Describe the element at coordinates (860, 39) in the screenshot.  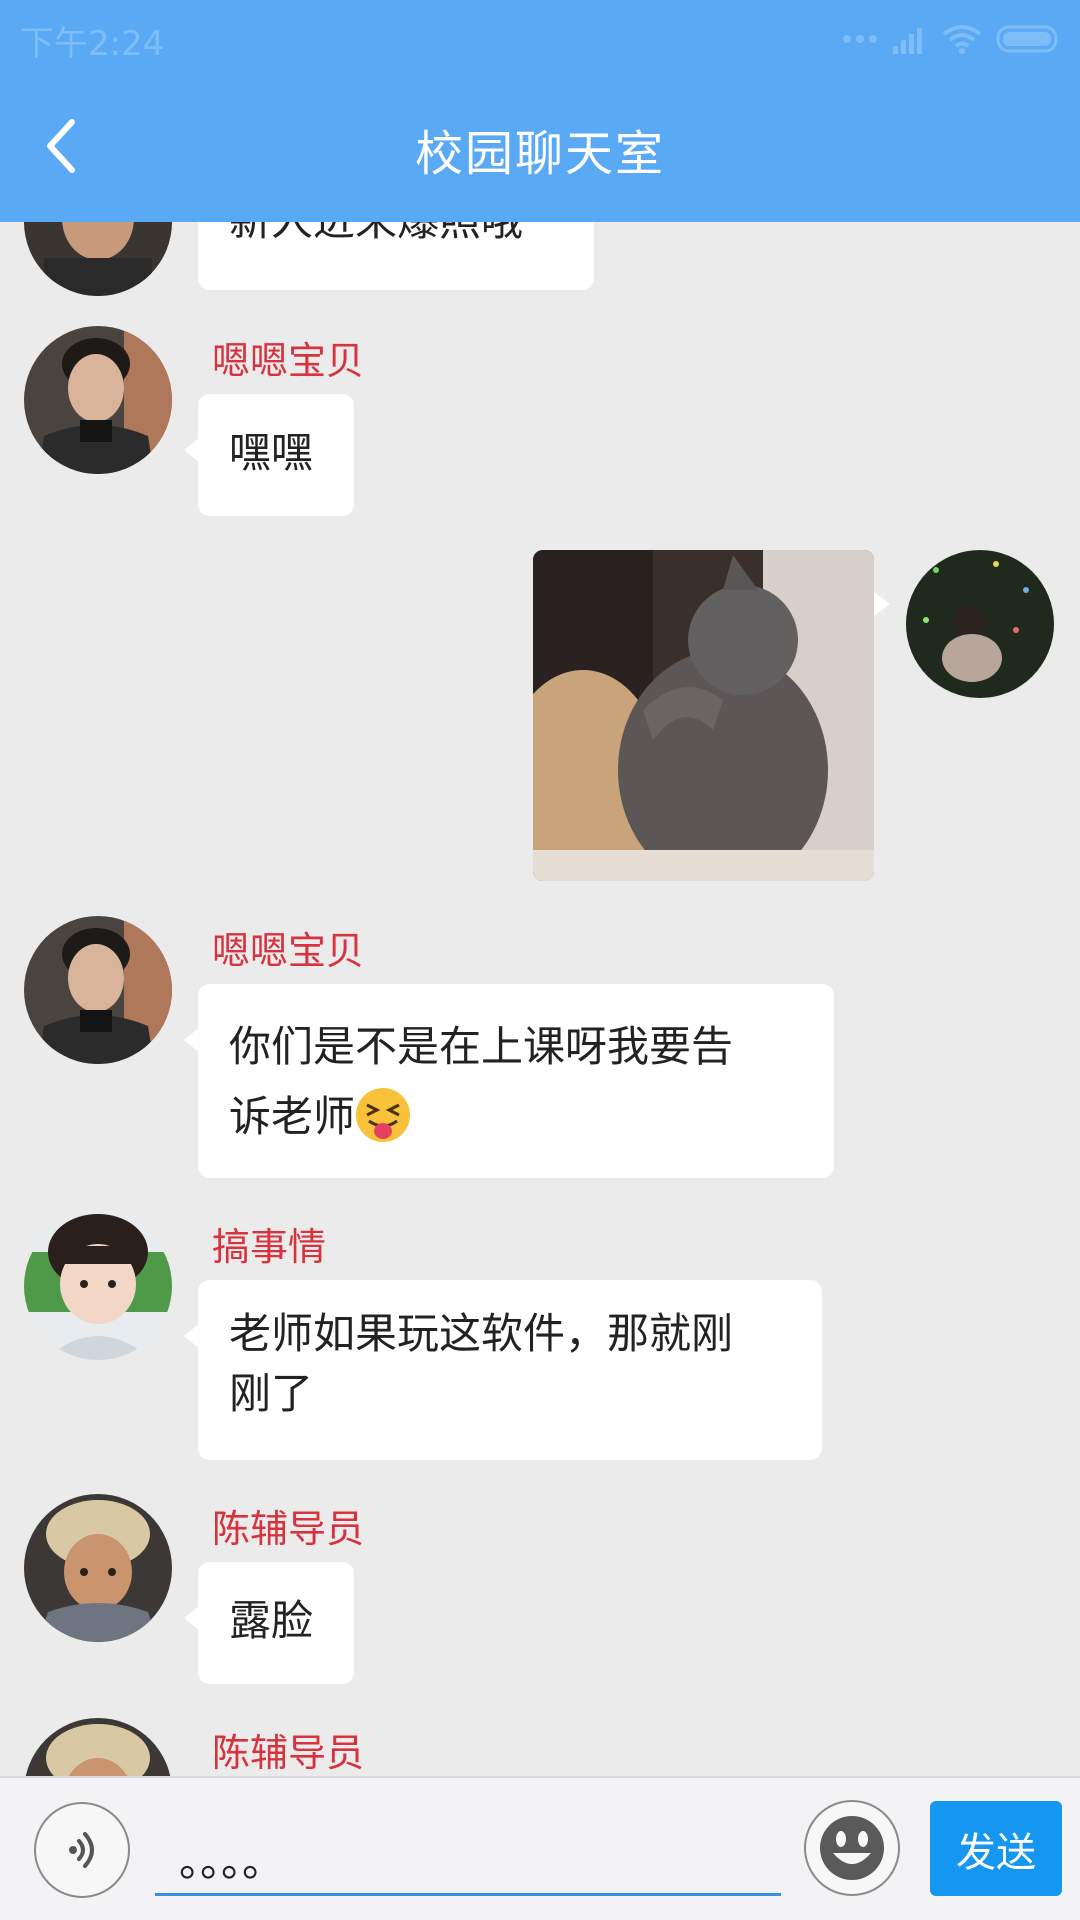
I see `more-dots-icon` at that location.